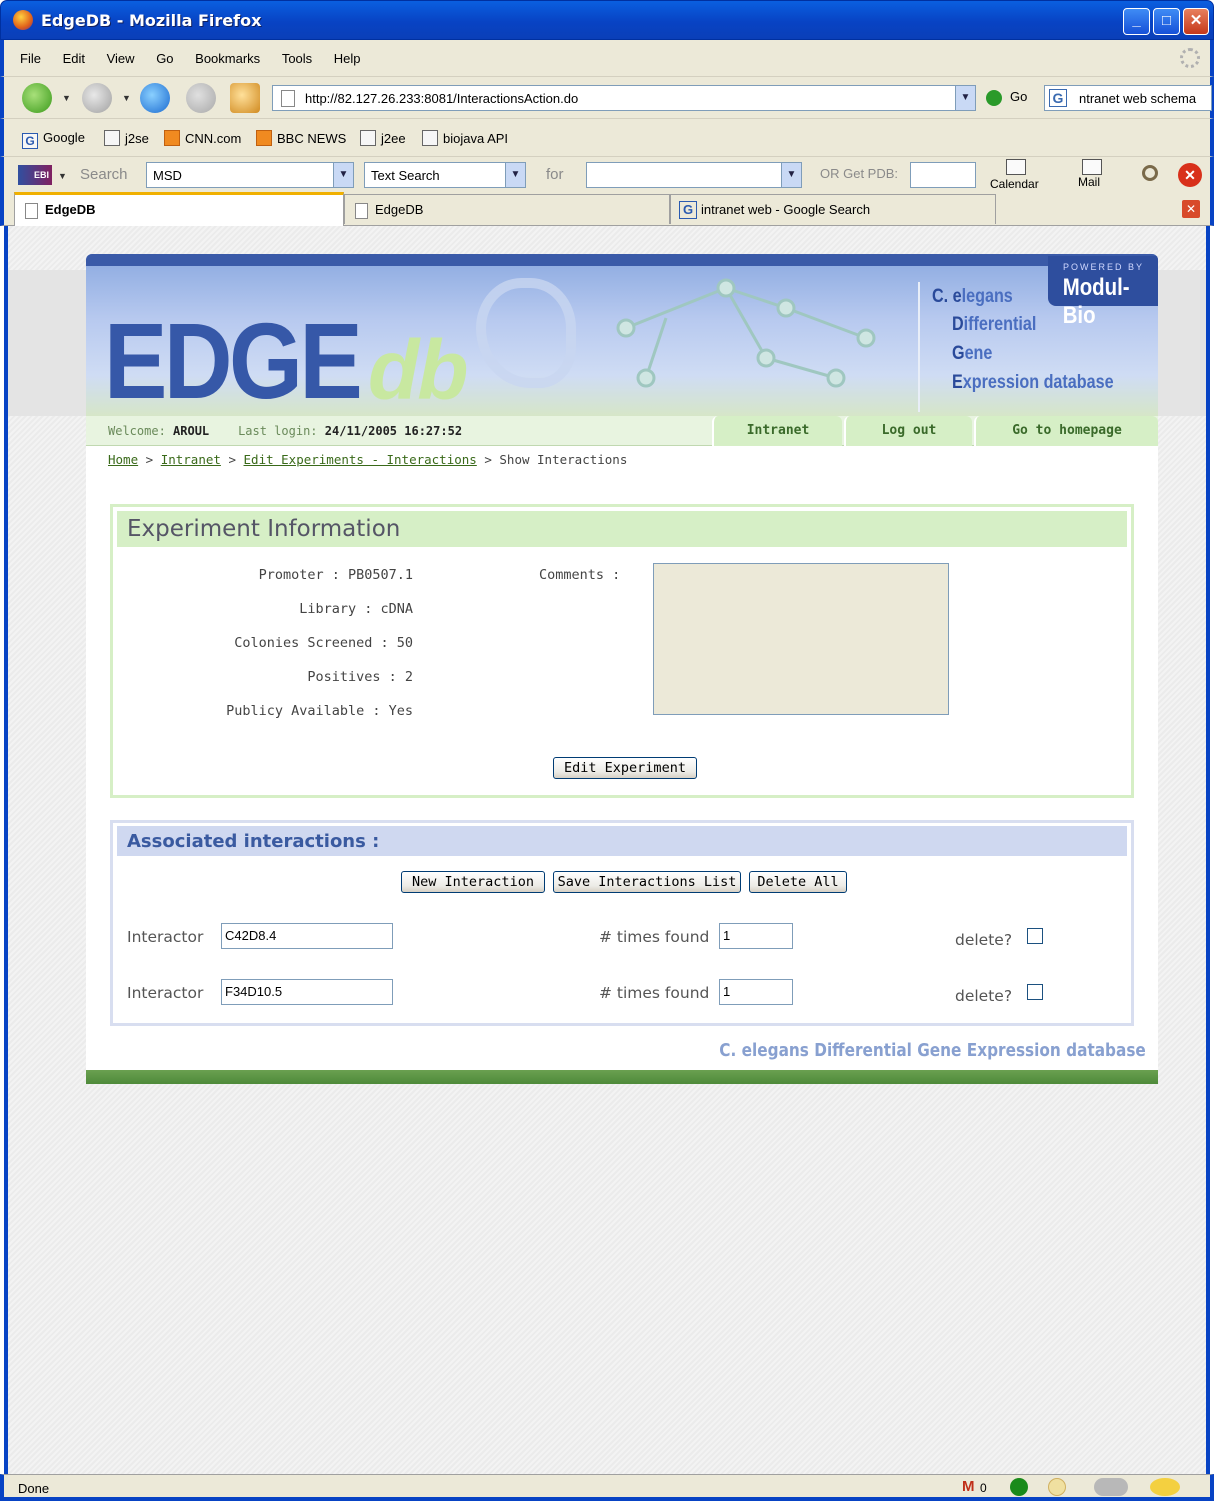 The width and height of the screenshot is (1214, 1501). What do you see at coordinates (607, 1487) in the screenshot?
I see `status-bar: Done M 0` at bounding box center [607, 1487].